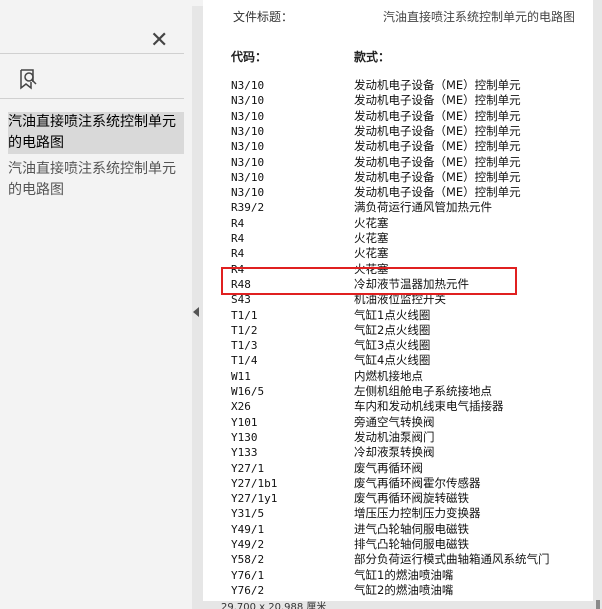 This screenshot has height=609, width=602. Describe the element at coordinates (249, 57) in the screenshot. I see `column-header-code: 代码：` at that location.